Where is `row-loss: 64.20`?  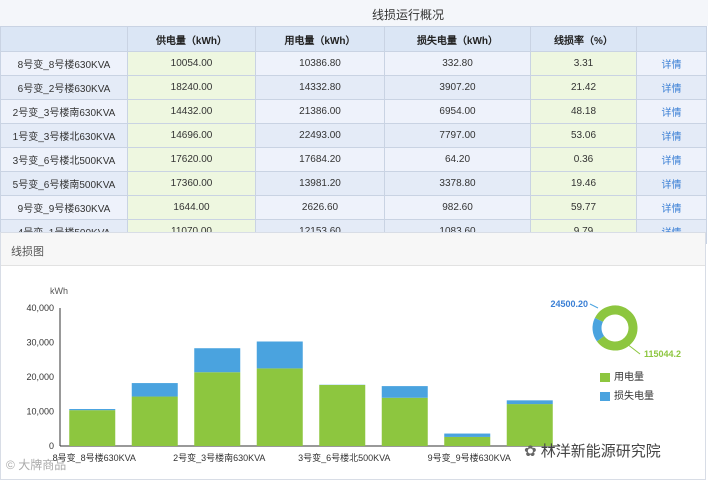 row-loss: 64.20 is located at coordinates (457, 159).